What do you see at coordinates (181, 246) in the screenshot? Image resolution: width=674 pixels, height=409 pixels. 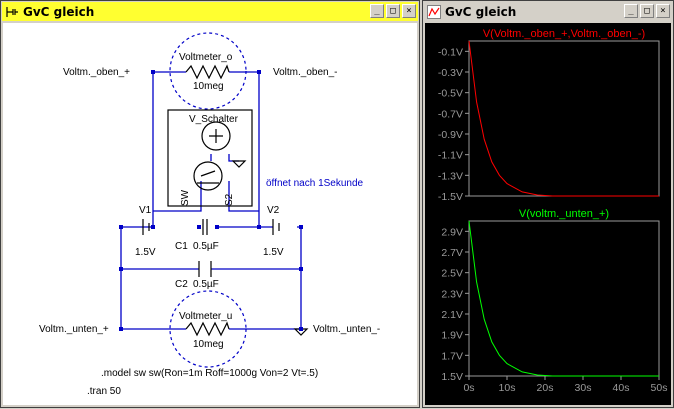 I see `c1-name: C1` at bounding box center [181, 246].